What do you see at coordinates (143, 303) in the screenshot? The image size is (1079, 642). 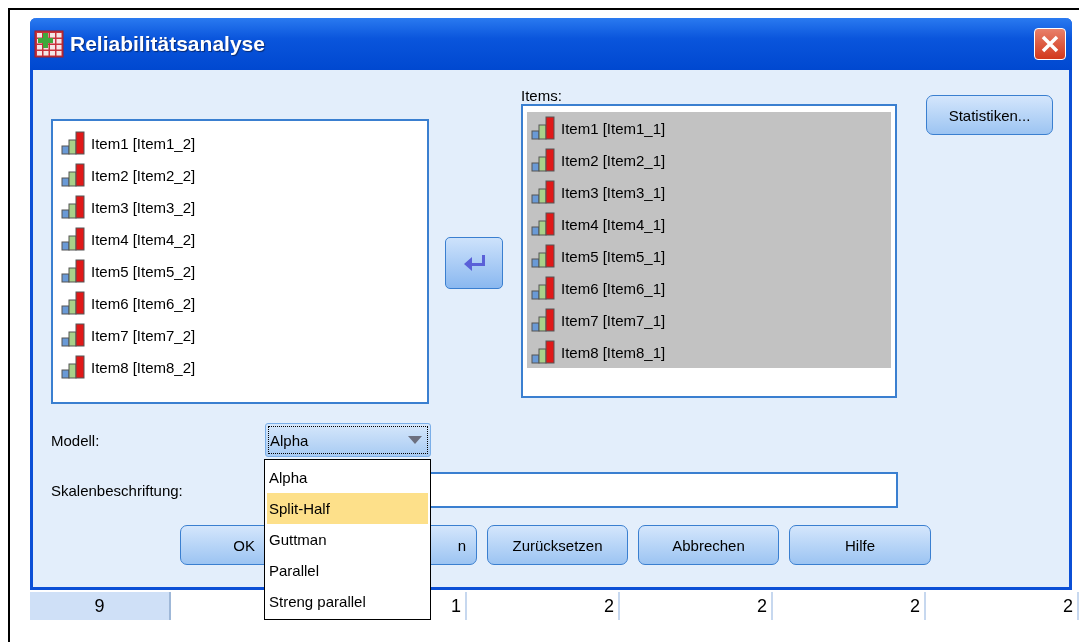 I see `item-label: Item6 [Item6_2]` at bounding box center [143, 303].